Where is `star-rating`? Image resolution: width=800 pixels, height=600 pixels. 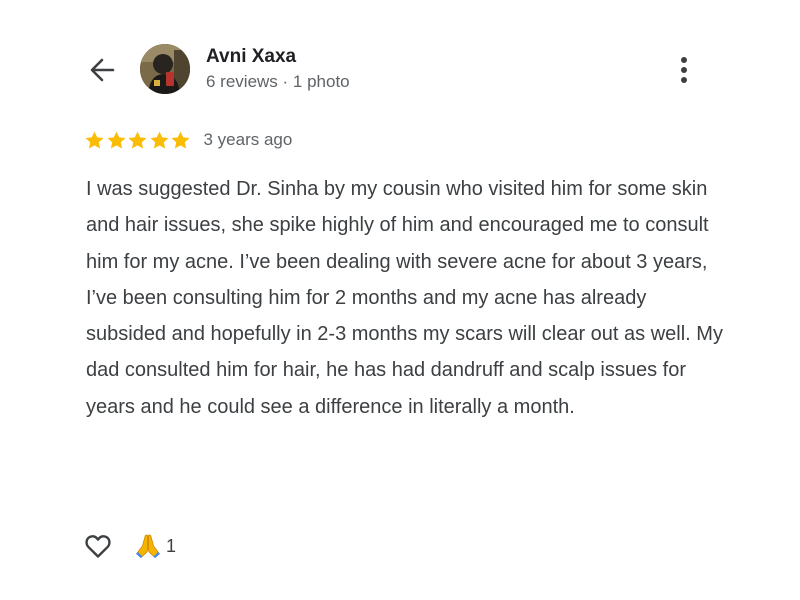
star-rating is located at coordinates (138, 140).